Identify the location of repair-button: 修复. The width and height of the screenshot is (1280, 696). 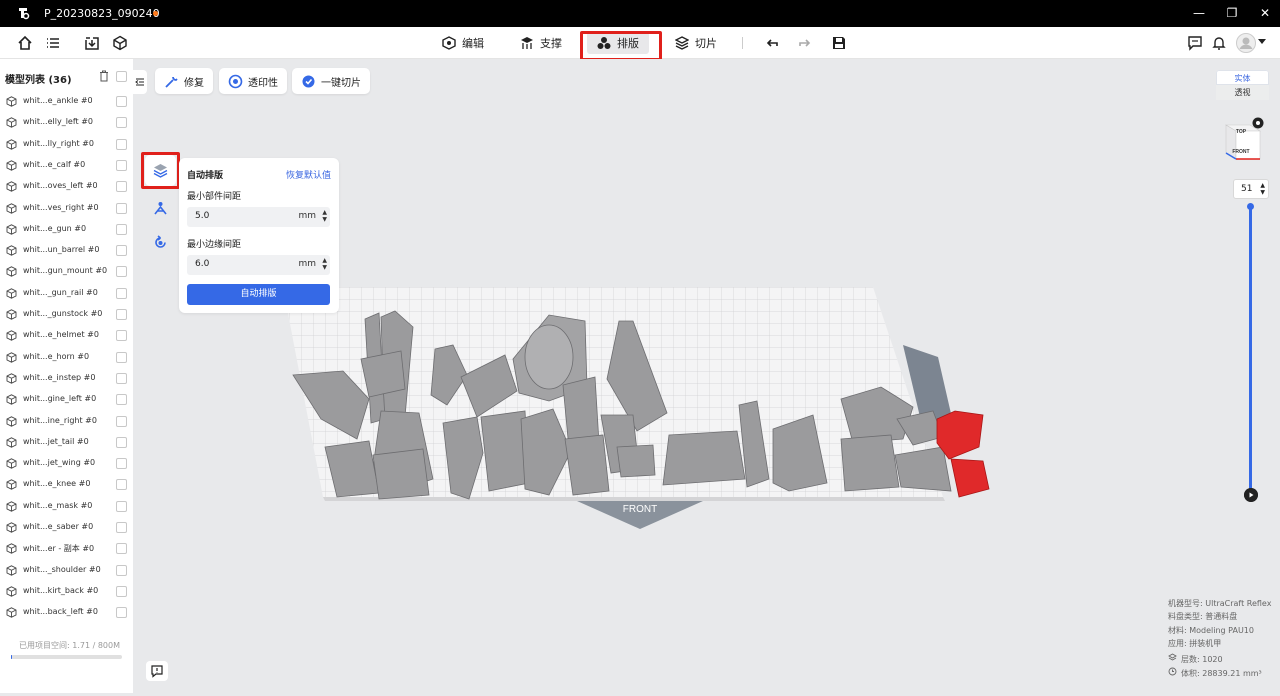
(184, 81).